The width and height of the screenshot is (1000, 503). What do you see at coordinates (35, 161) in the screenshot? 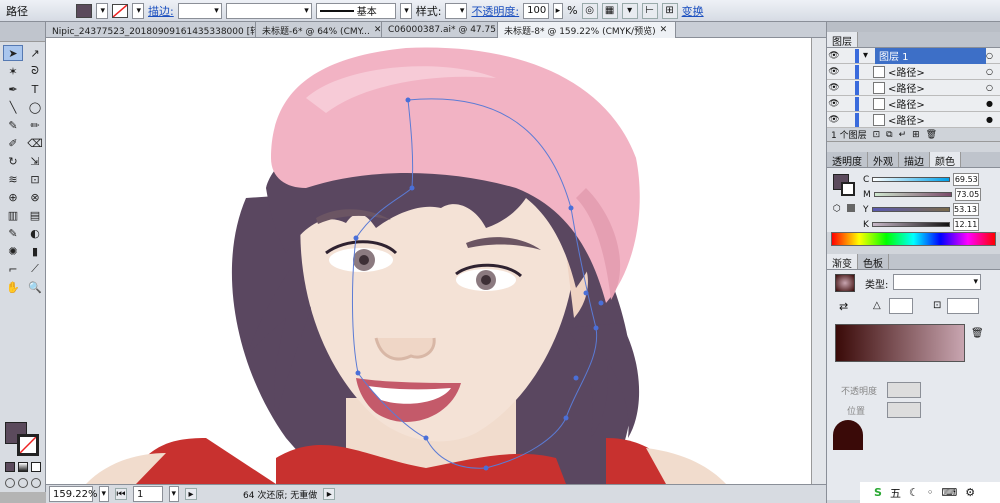
I see `scale-tool-icon: ⇲` at bounding box center [35, 161].